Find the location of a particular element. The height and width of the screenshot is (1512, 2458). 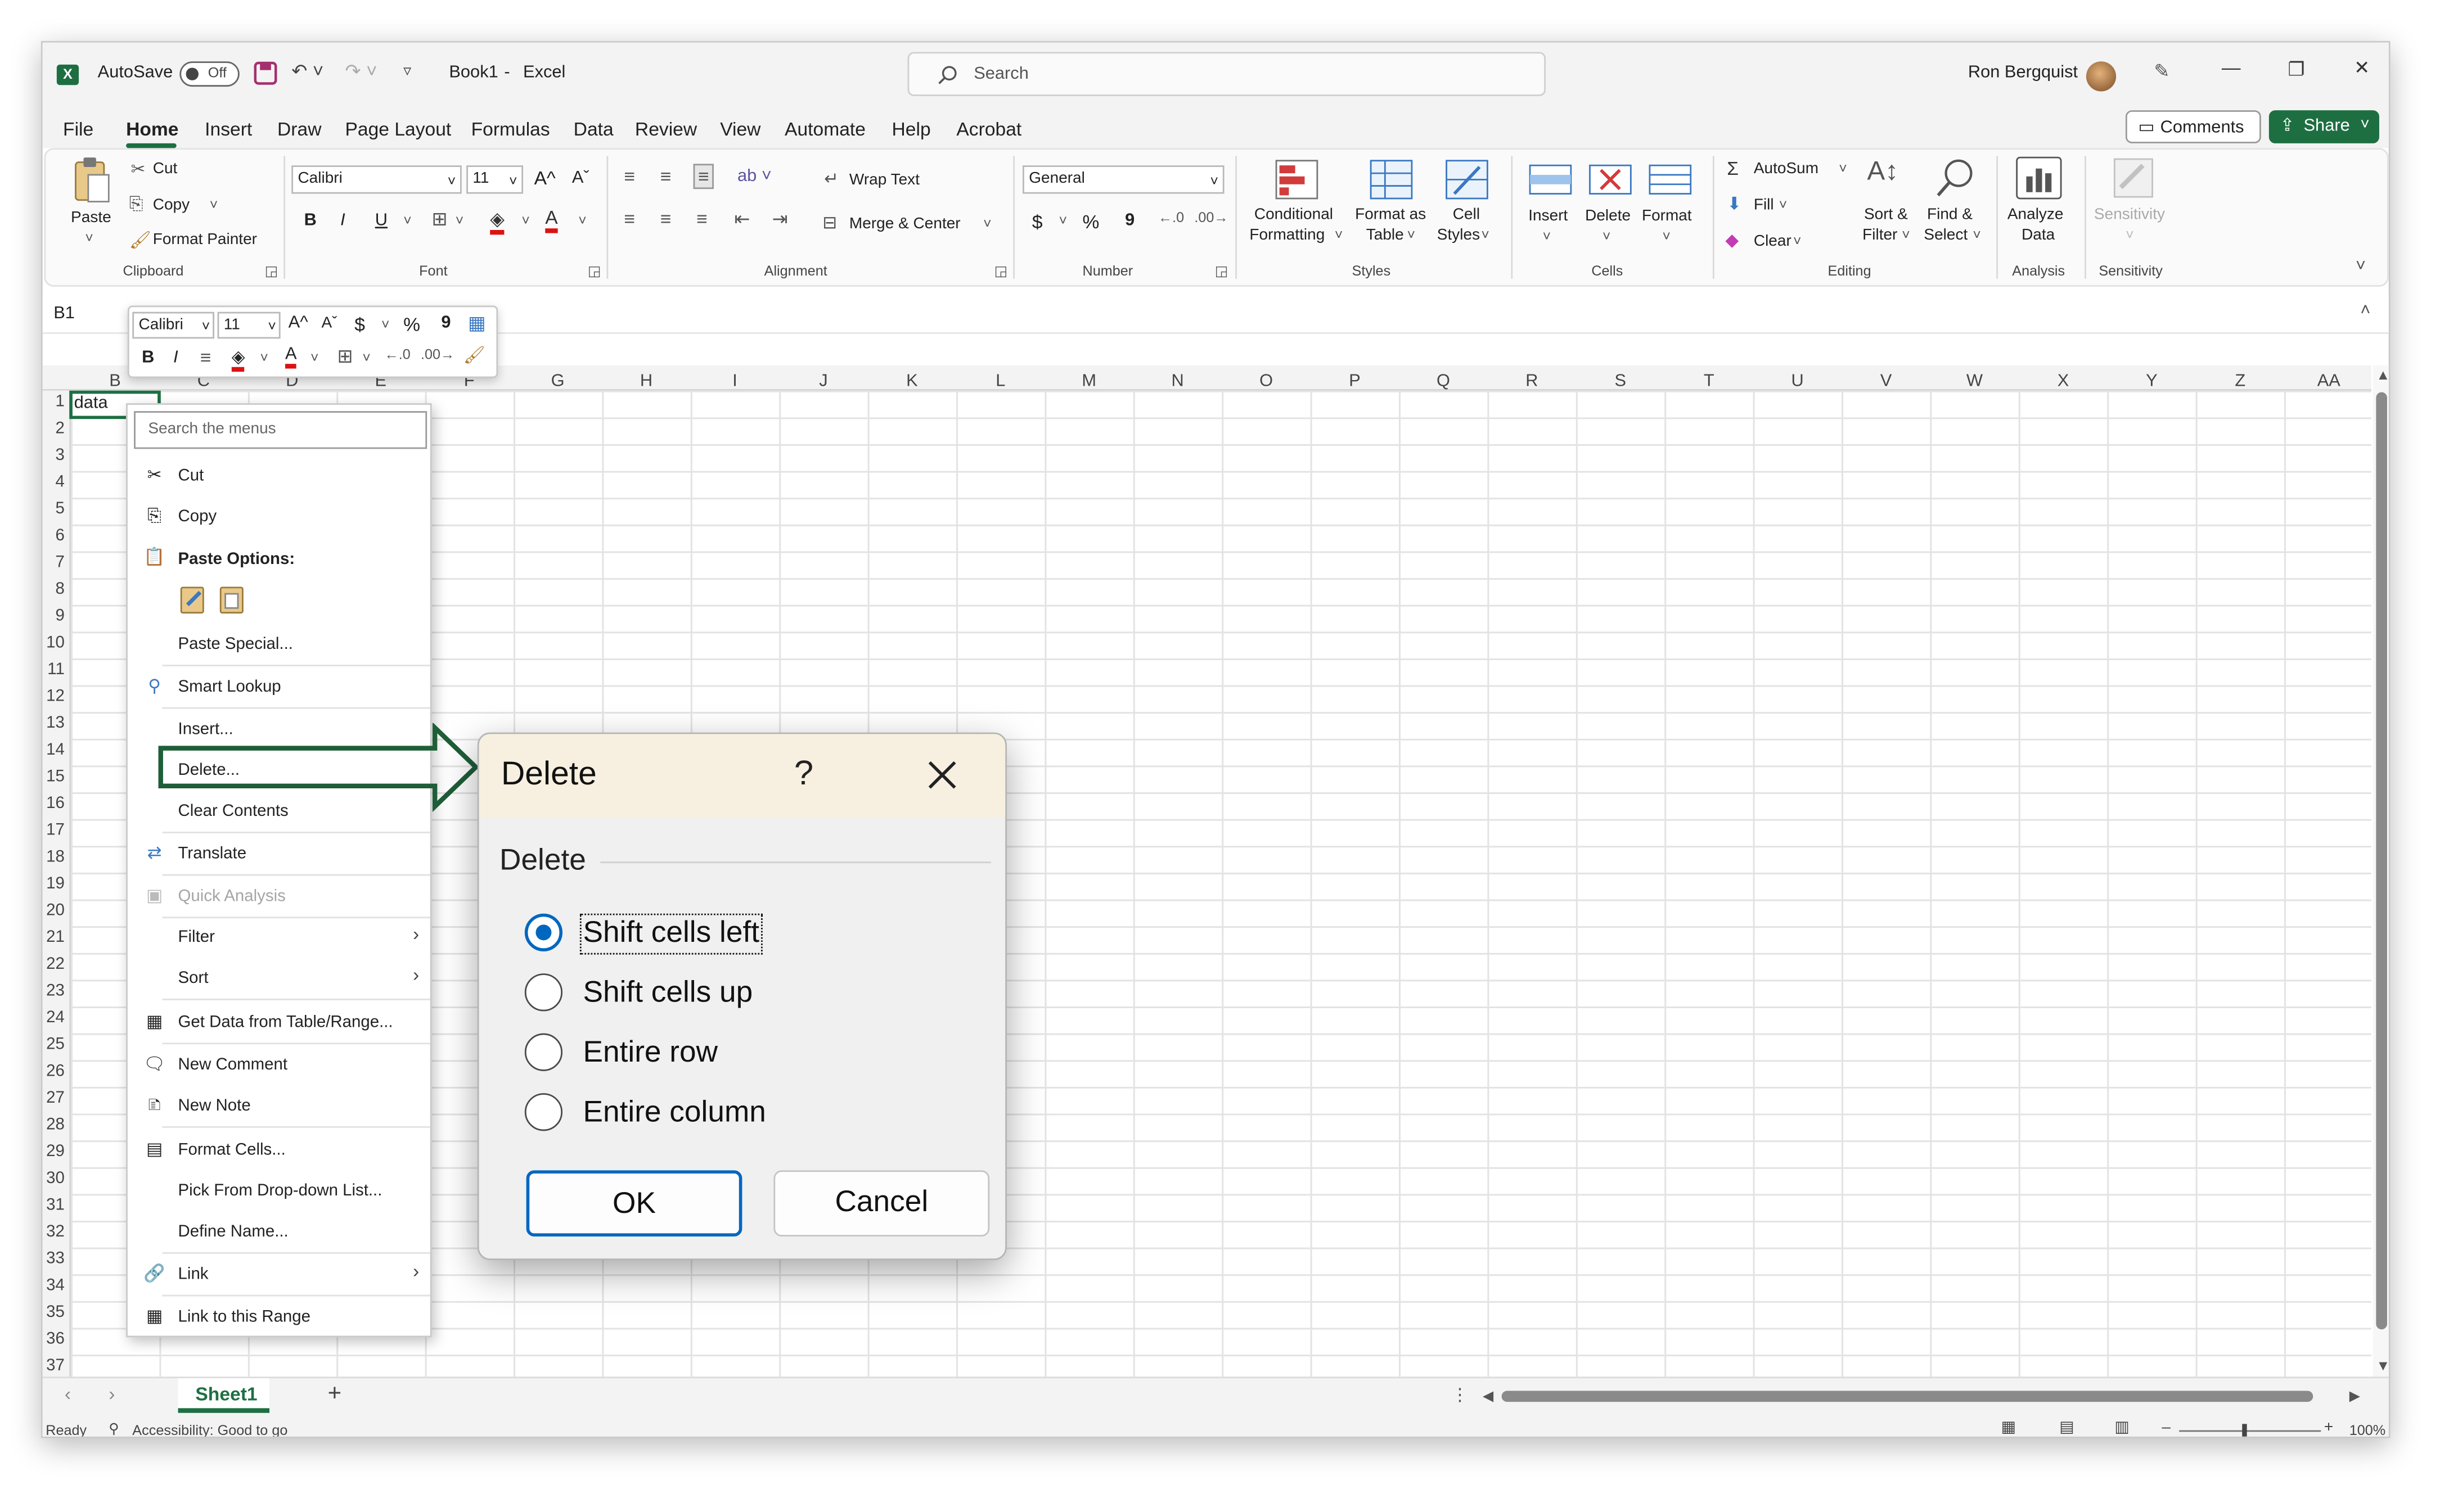

menu-item-smart-lookup: Smart Lookup is located at coordinates (230, 687).